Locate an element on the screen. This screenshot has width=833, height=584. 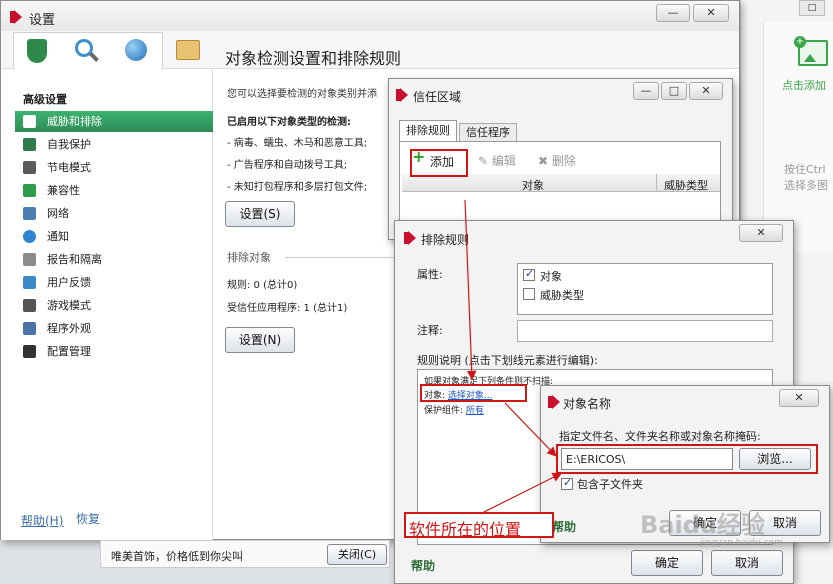
baidu-watermark: Baidu经验 is located at coordinates (702, 522).